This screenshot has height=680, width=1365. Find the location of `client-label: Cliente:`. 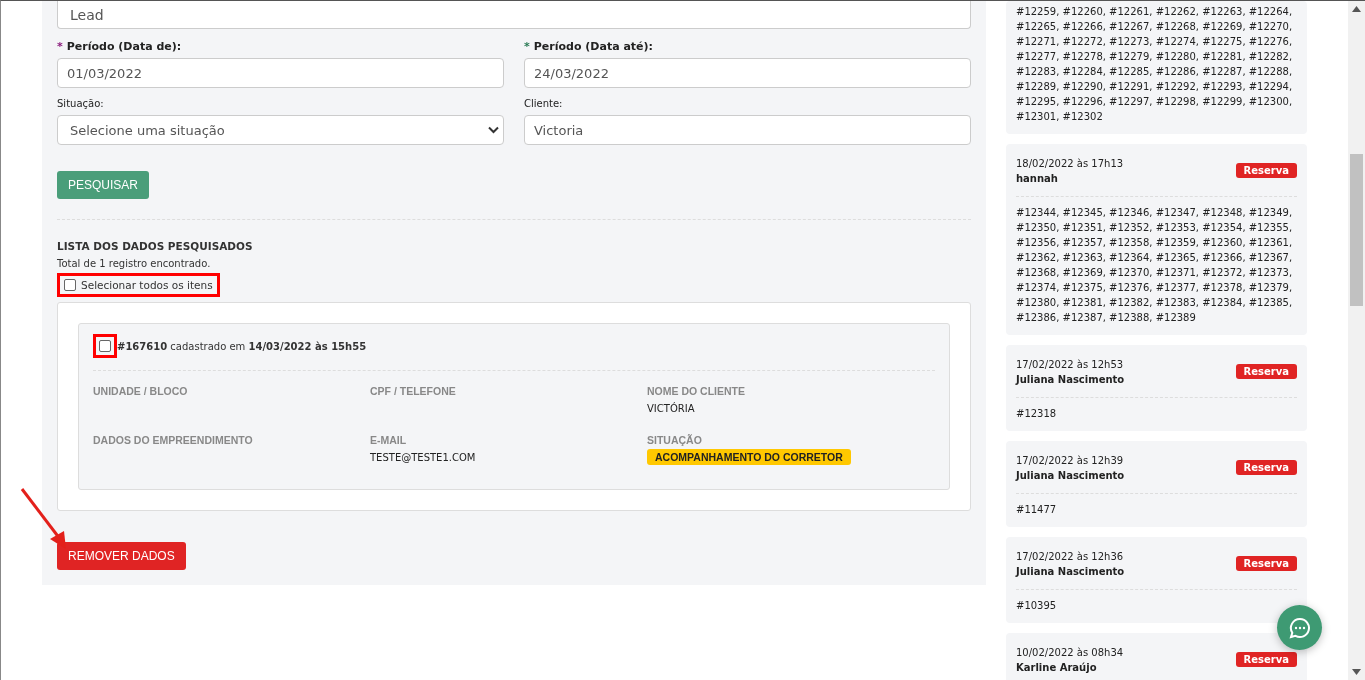

client-label: Cliente: is located at coordinates (544, 104).